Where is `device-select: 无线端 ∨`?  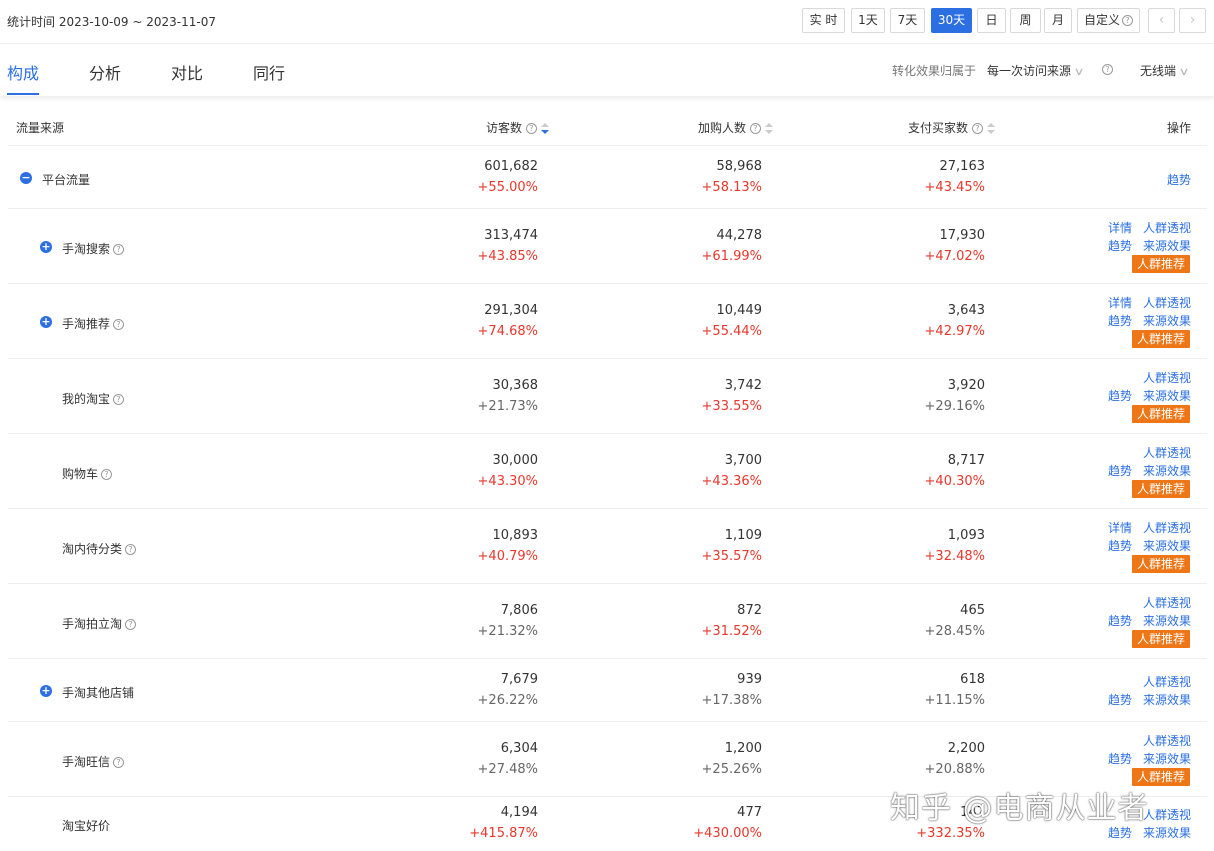
device-select: 无线端 ∨ is located at coordinates (1165, 70).